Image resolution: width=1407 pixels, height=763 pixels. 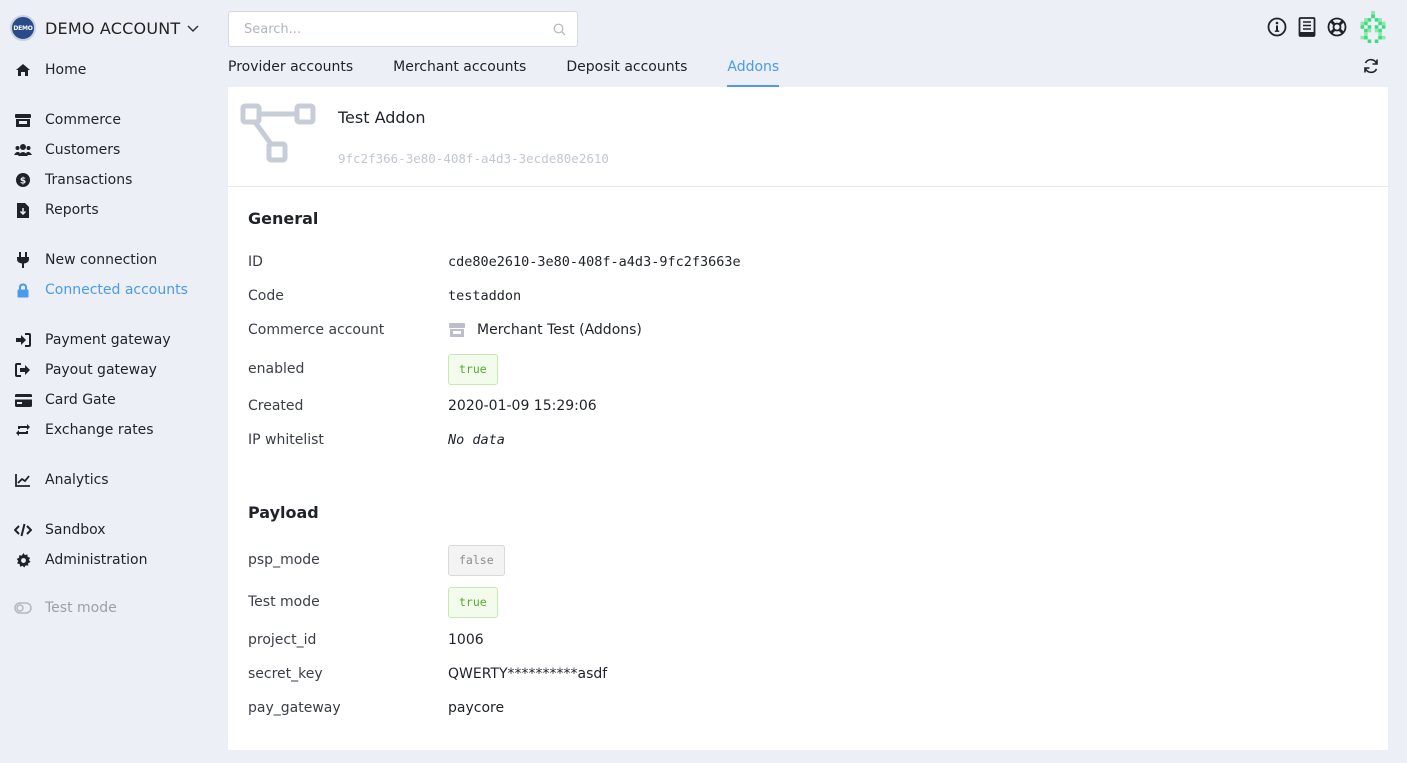 What do you see at coordinates (798, 440) in the screenshot?
I see `field-ip-whitelist: IP whitelist No data` at bounding box center [798, 440].